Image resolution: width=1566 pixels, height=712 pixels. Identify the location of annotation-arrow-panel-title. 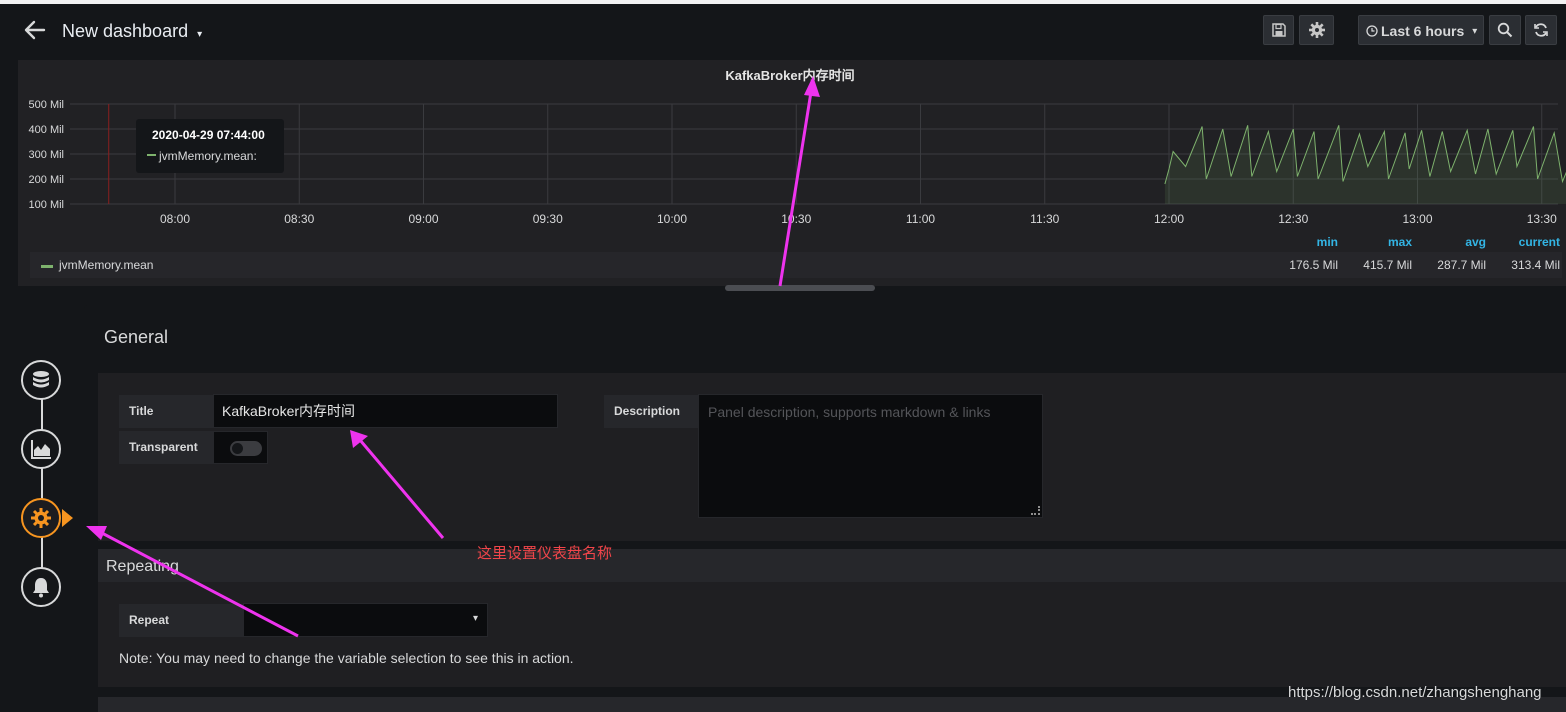
(795, 189).